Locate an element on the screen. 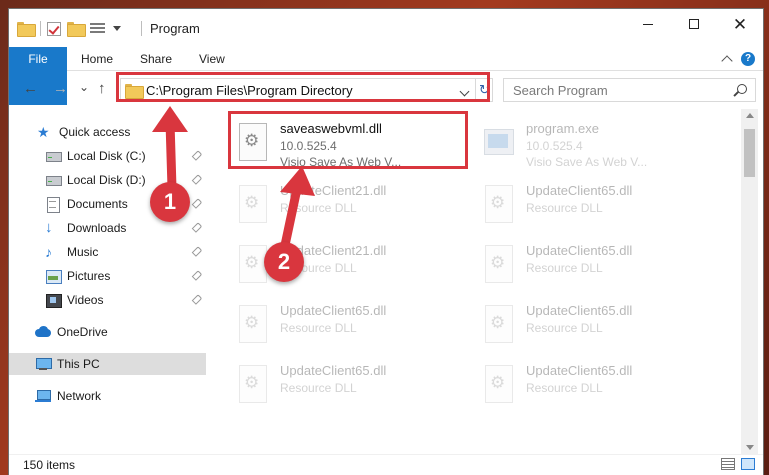  address-dropdown-icon is located at coordinates (464, 91).